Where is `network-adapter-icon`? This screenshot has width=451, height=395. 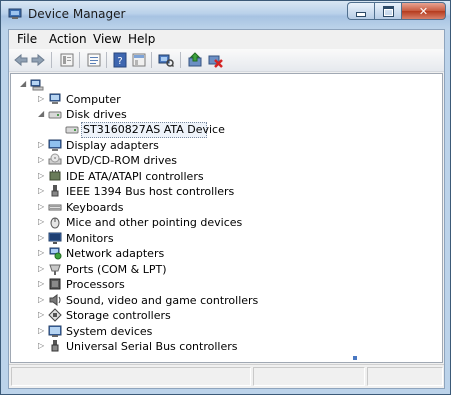 network-adapter-icon is located at coordinates (55, 253).